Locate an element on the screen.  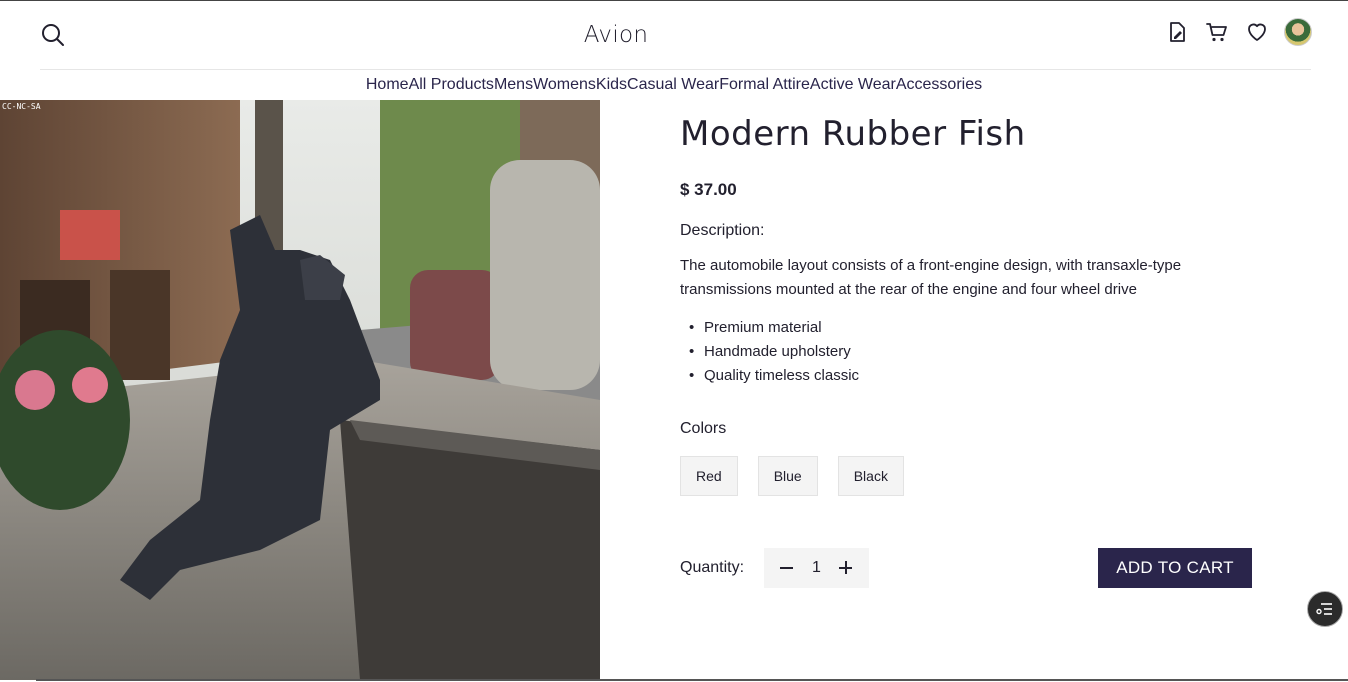
heart-icon is located at coordinates (1257, 32).